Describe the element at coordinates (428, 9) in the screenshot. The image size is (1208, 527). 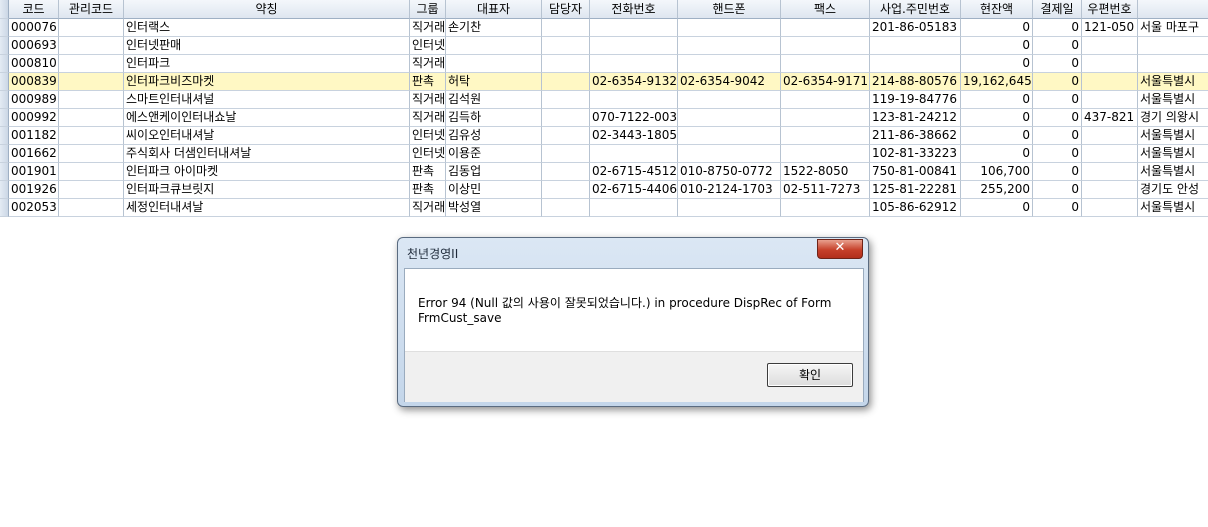
I see `header-group: 그룹` at that location.